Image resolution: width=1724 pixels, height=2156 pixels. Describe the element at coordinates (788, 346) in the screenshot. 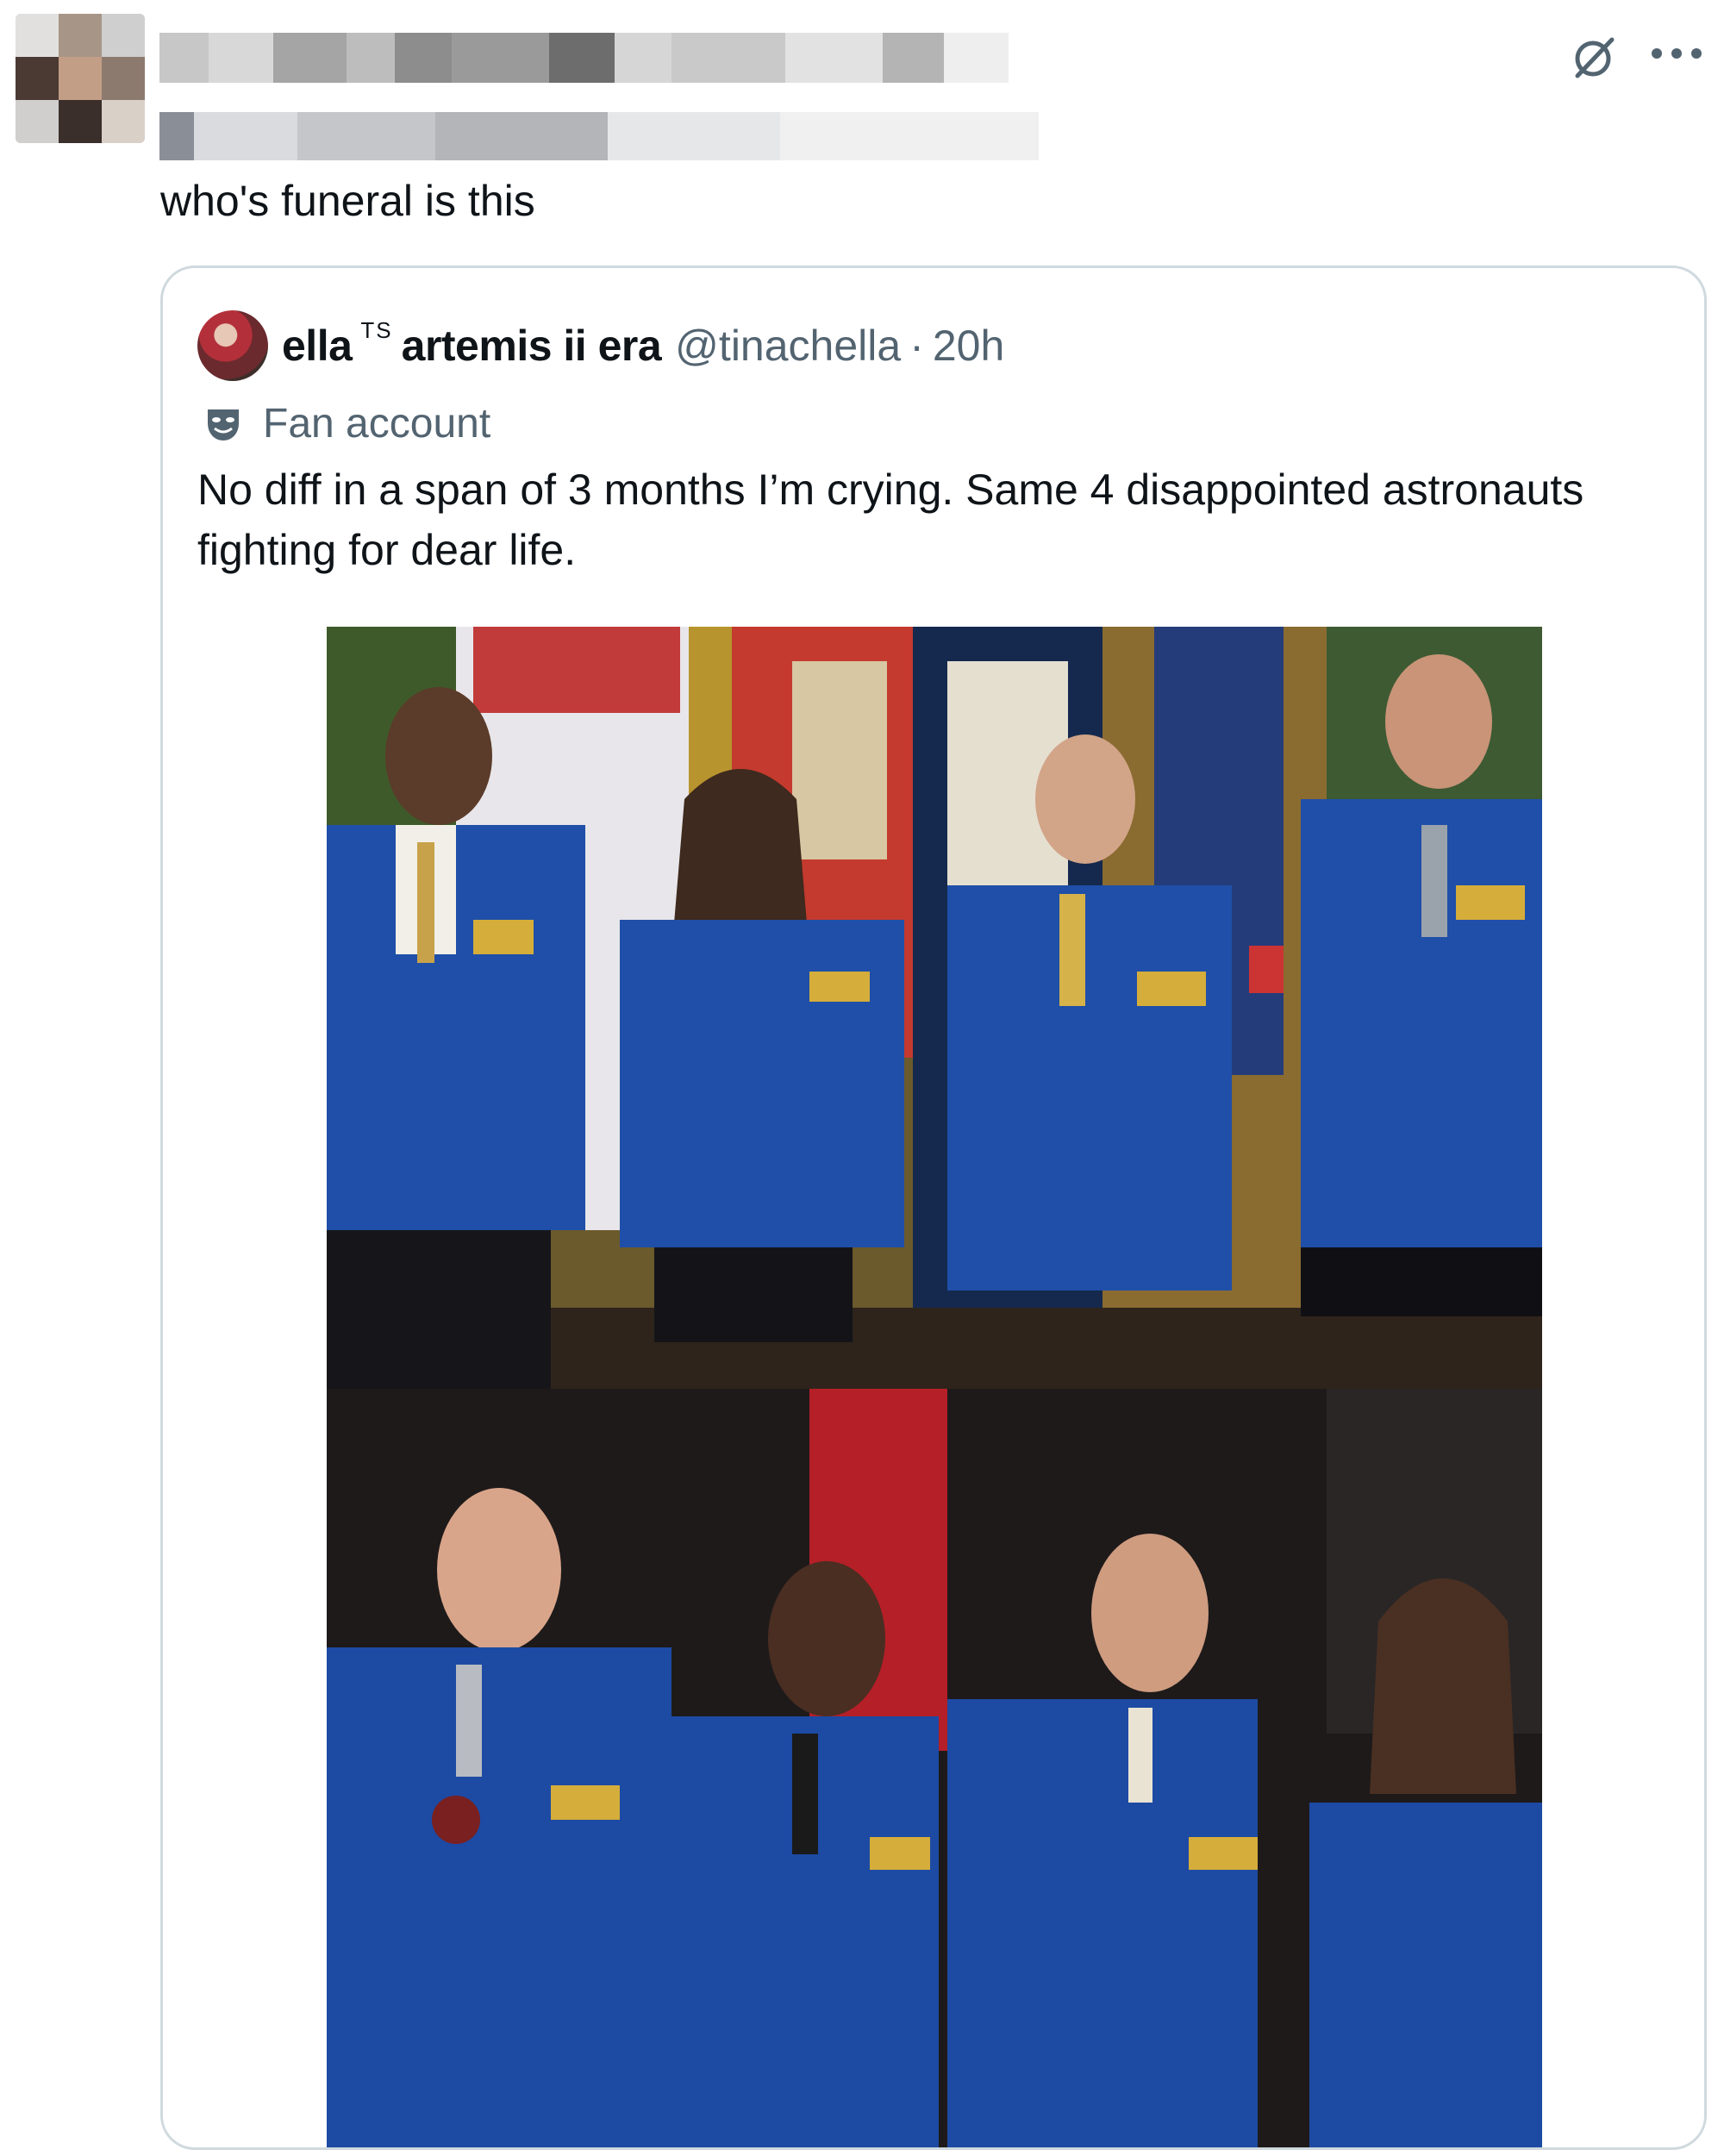

I see `quoted-author-handle: @tinachella` at that location.